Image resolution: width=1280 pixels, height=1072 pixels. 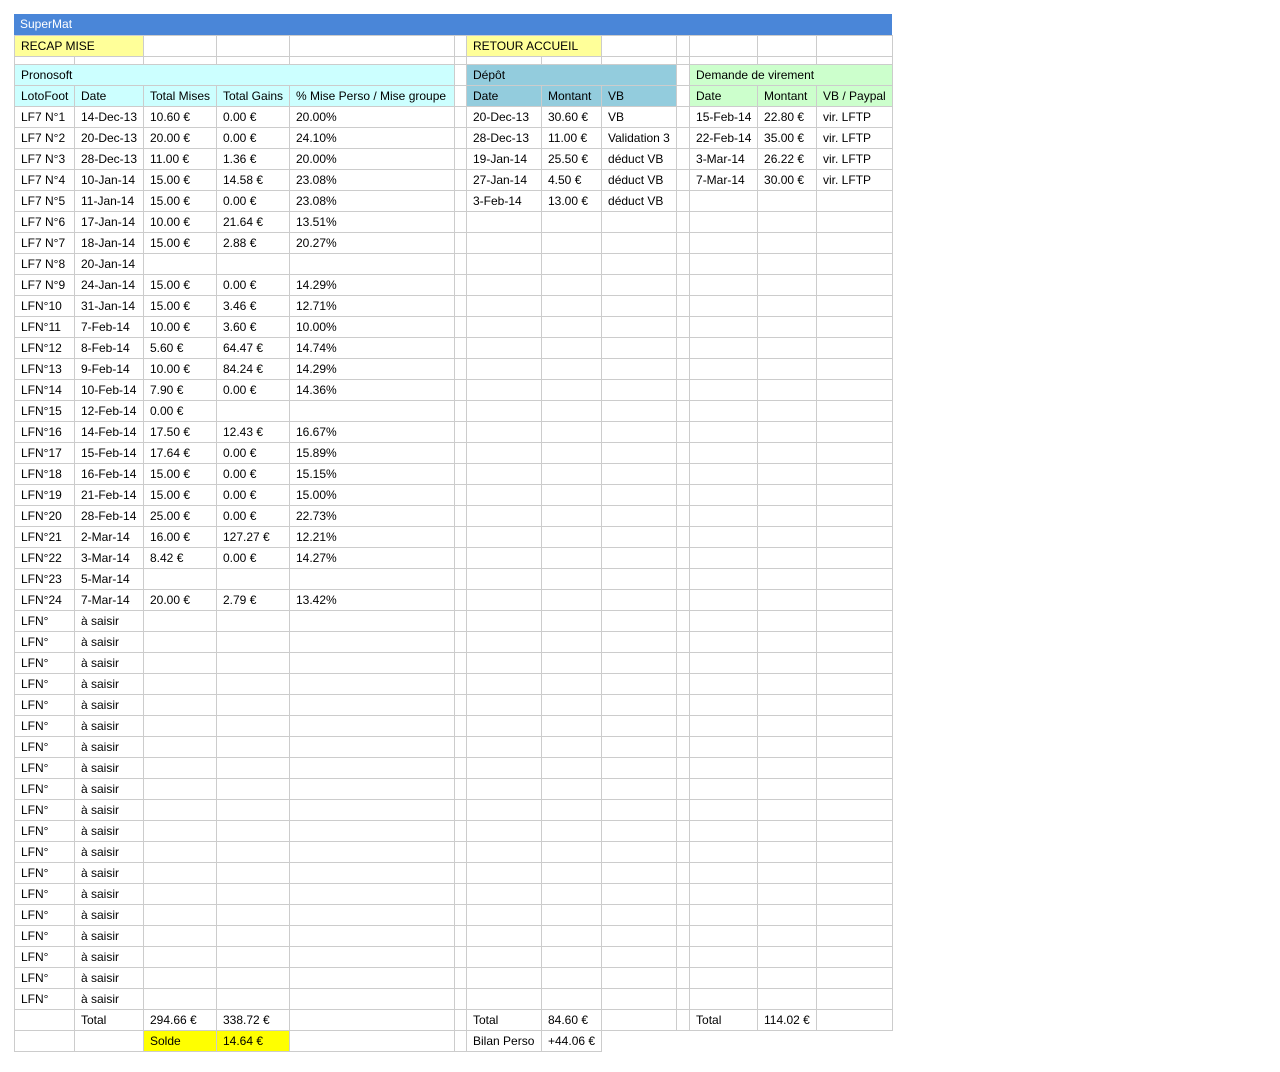 I want to click on pronosoft-cell: 10.00%, so click(x=372, y=327).